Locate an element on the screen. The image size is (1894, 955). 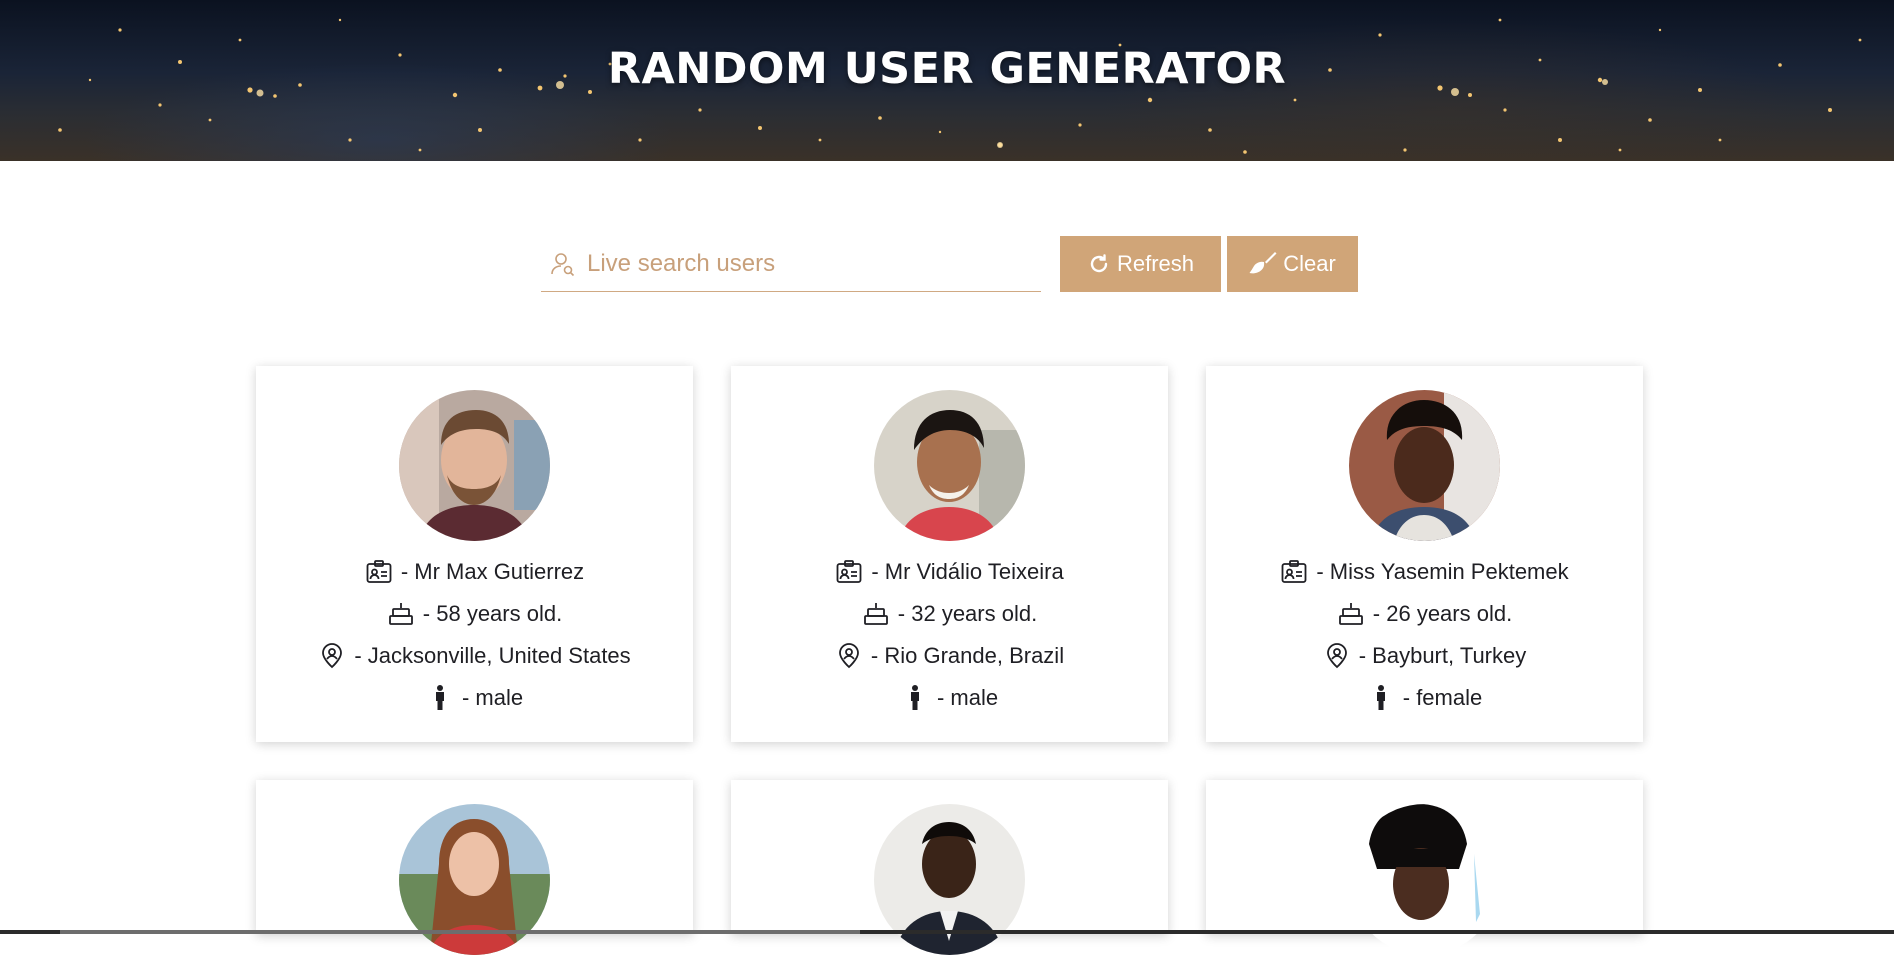
user-age-line: - 58 years old. is located at coordinates (474, 614).